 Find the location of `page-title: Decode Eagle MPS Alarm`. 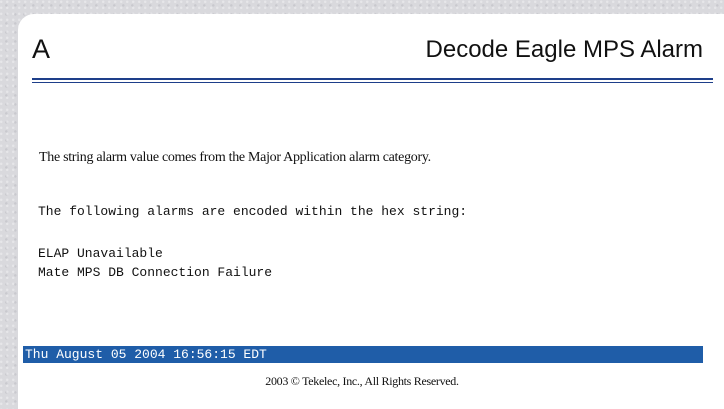

page-title: Decode Eagle MPS Alarm is located at coordinates (564, 49).